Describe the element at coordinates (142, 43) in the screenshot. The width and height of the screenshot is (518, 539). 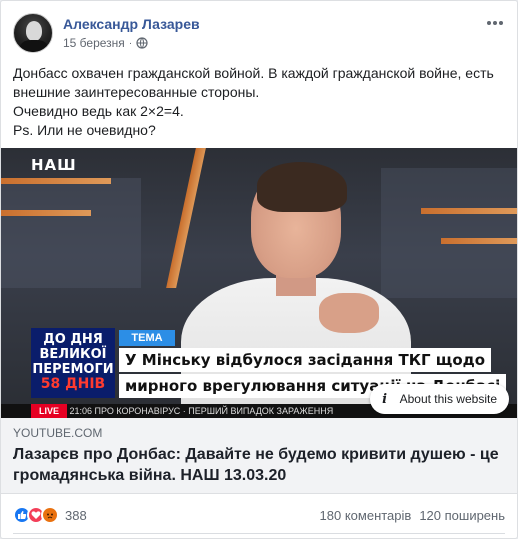
I see `globe-icon` at that location.